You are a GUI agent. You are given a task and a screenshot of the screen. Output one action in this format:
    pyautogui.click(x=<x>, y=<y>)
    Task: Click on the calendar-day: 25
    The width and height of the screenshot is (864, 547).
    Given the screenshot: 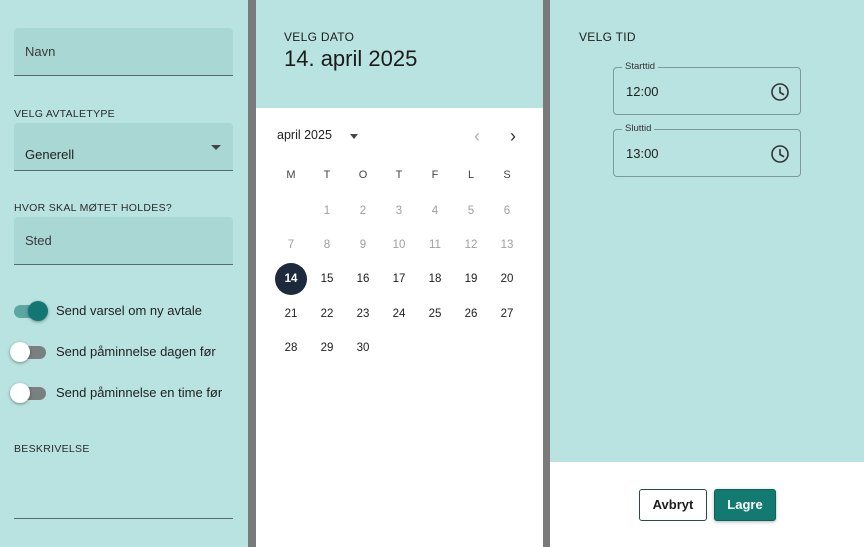 What is the action you would take?
    pyautogui.click(x=435, y=314)
    